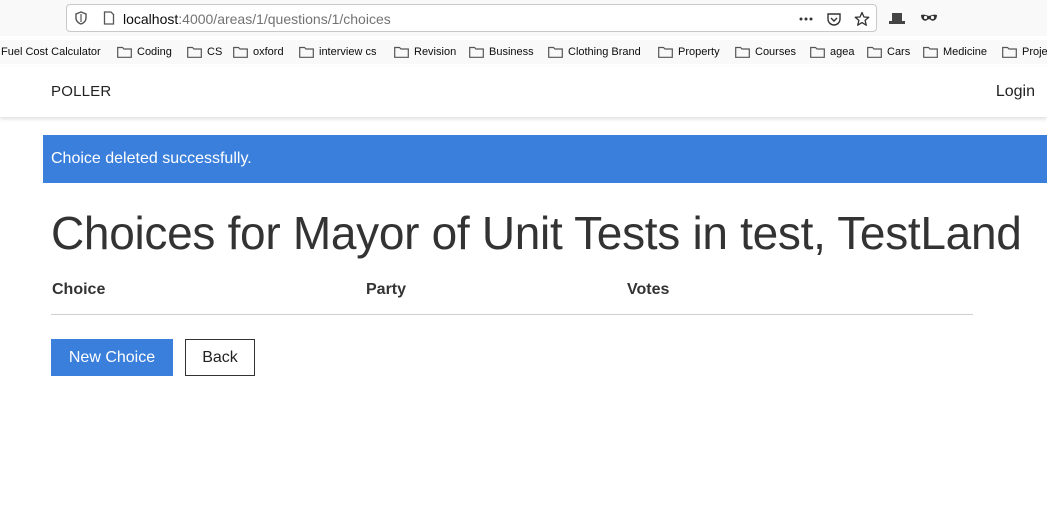  I want to click on column-header-votes: Votes, so click(648, 289).